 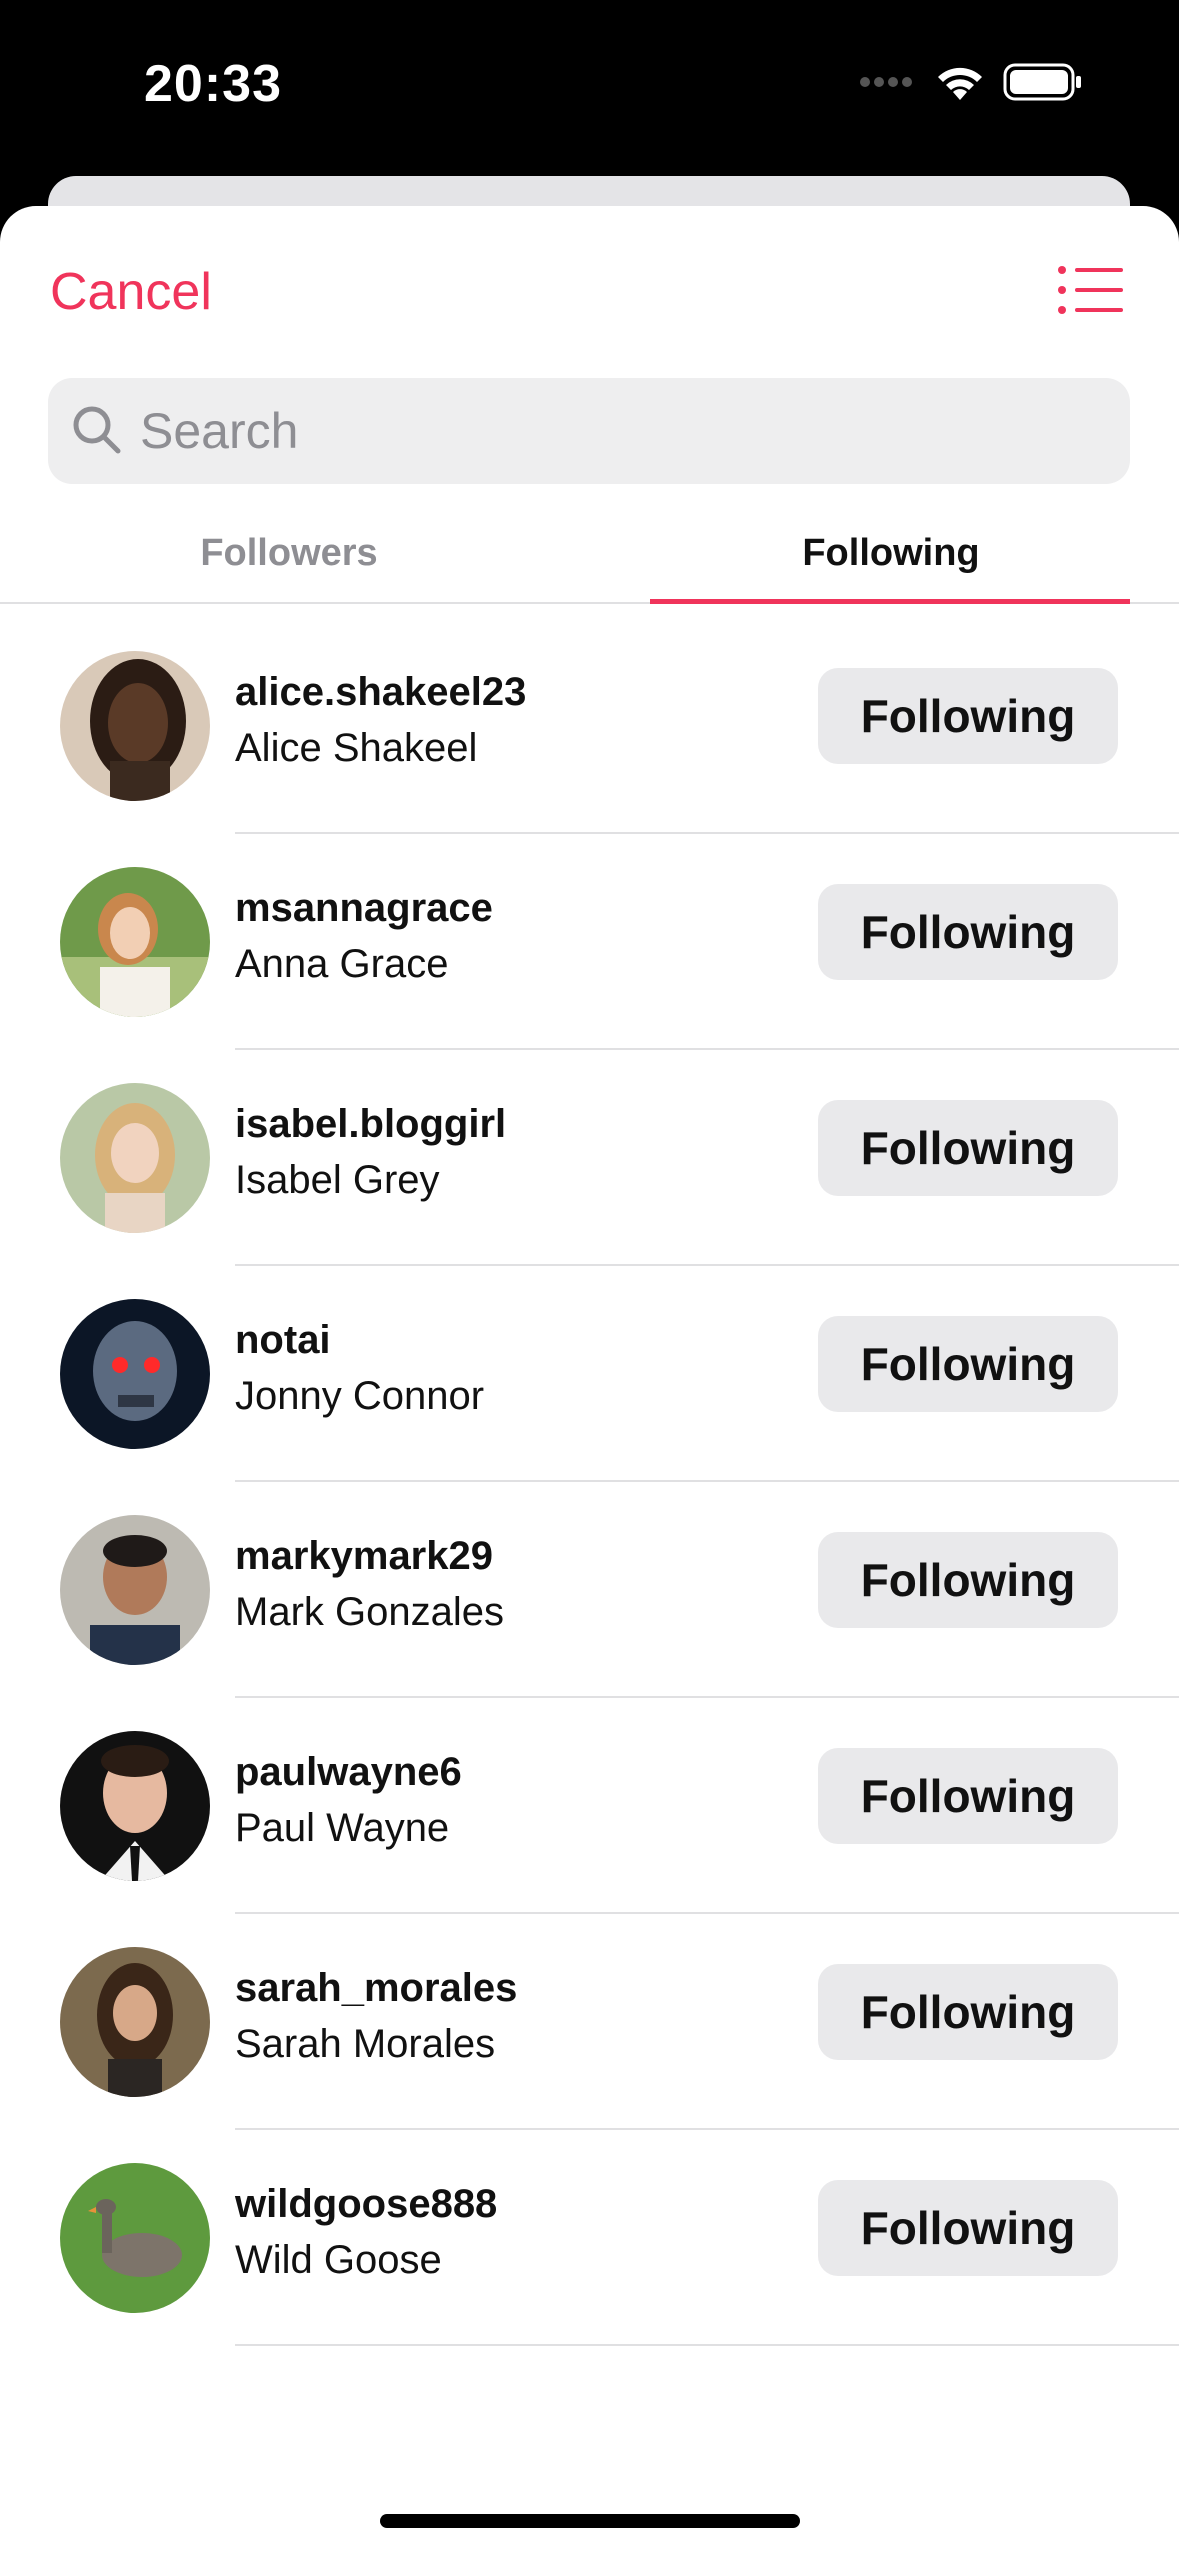 I want to click on username: notai, so click(x=283, y=1340).